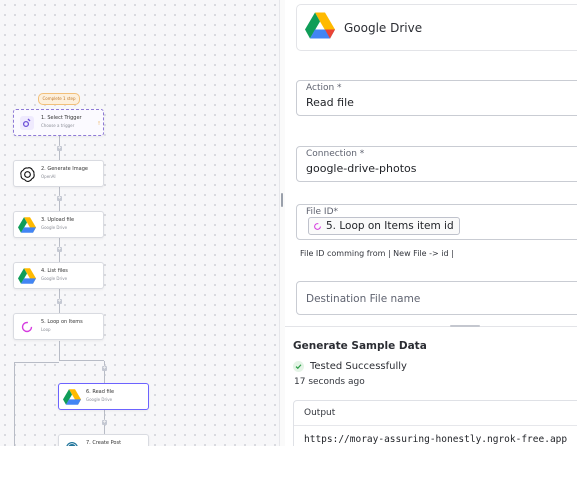 The image size is (577, 500). I want to click on variable-chip-label: 5. Loop on Items item id, so click(390, 226).